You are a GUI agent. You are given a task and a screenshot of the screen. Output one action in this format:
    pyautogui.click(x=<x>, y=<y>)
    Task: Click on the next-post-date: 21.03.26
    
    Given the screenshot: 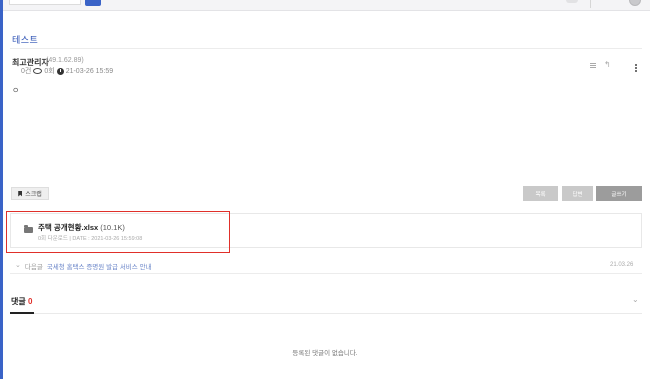 What is the action you would take?
    pyautogui.click(x=622, y=265)
    